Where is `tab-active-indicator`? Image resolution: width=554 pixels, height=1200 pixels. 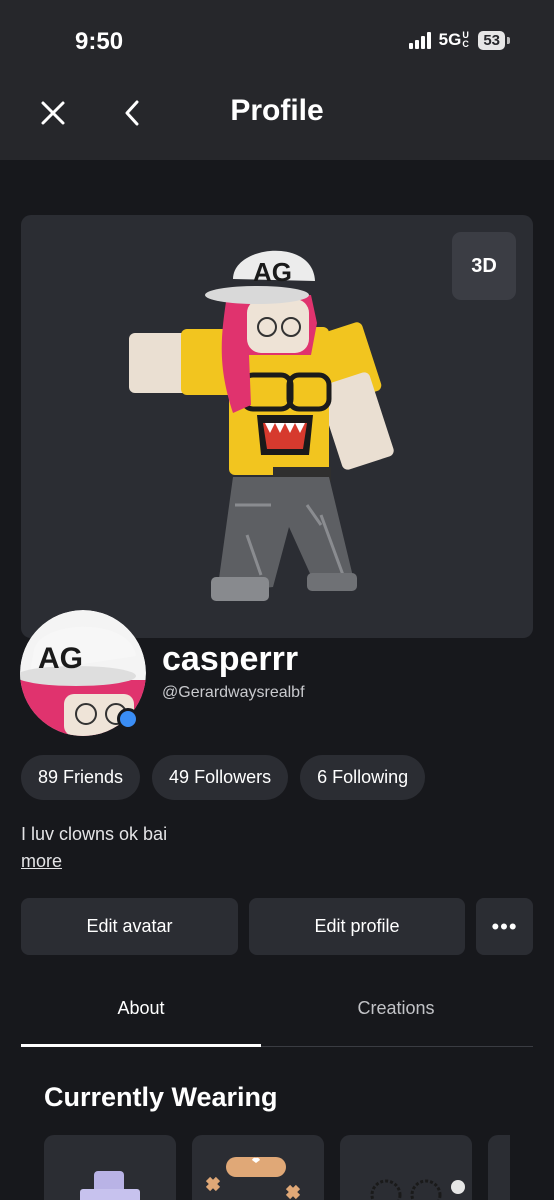
tab-active-indicator is located at coordinates (141, 1045).